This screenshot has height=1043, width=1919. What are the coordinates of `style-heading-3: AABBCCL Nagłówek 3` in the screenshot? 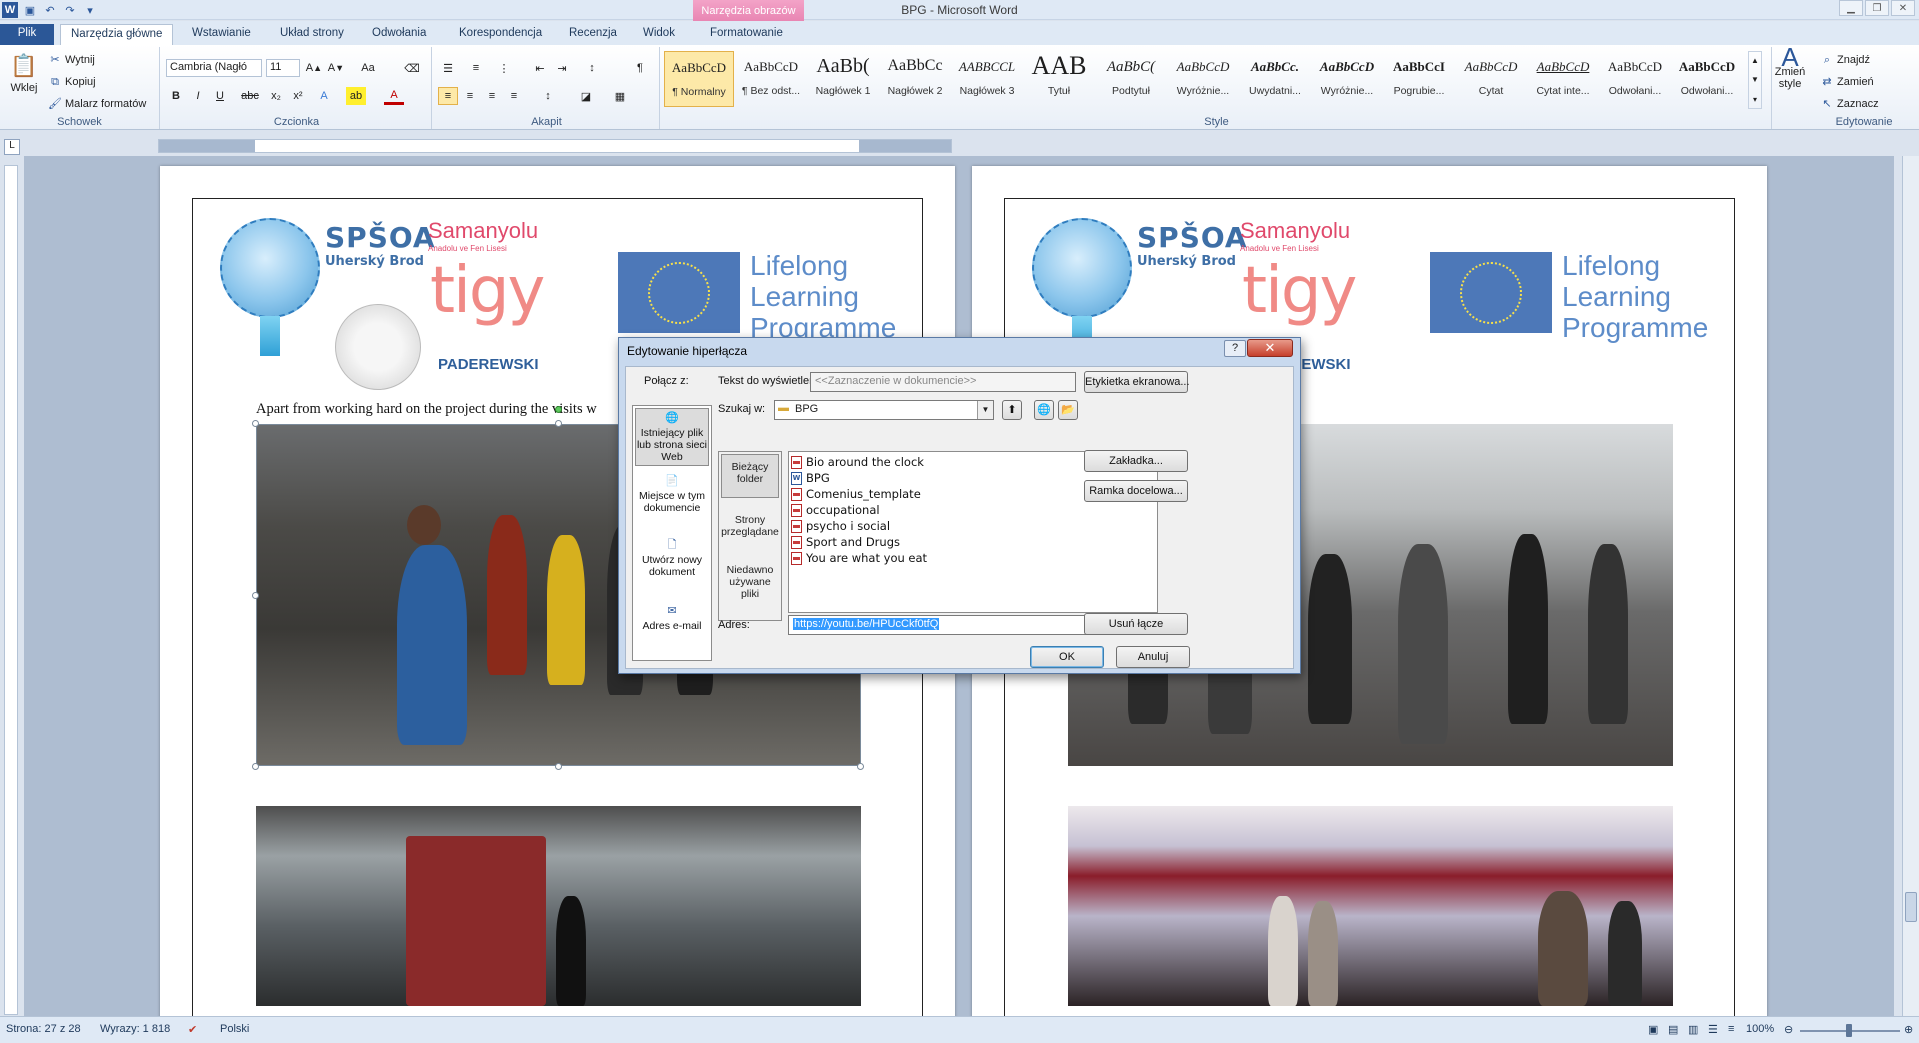 It's located at (987, 79).